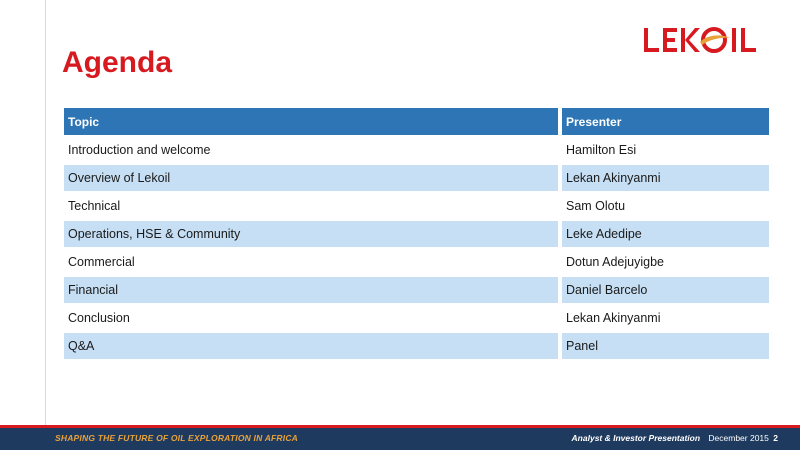 This screenshot has width=800, height=450. Describe the element at coordinates (99, 318) in the screenshot. I see `topic-cell: Conclusion` at that location.